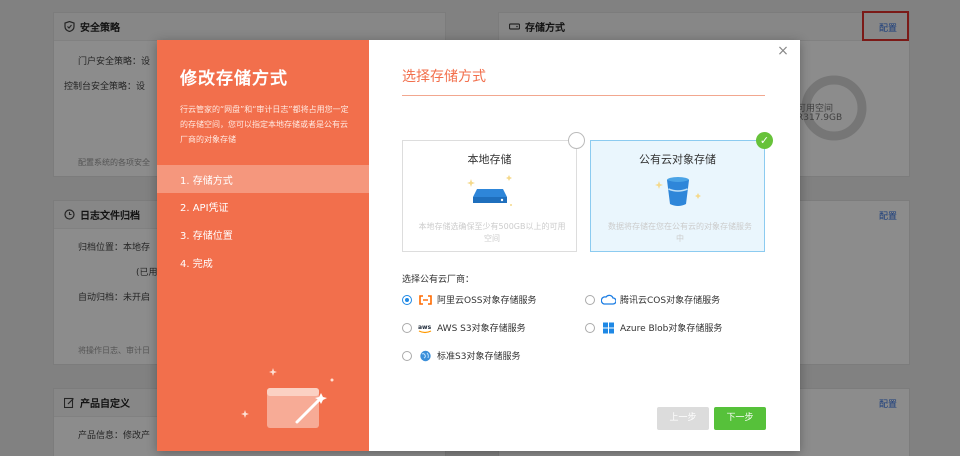  I want to click on vendor-radio-azure, so click(590, 327).